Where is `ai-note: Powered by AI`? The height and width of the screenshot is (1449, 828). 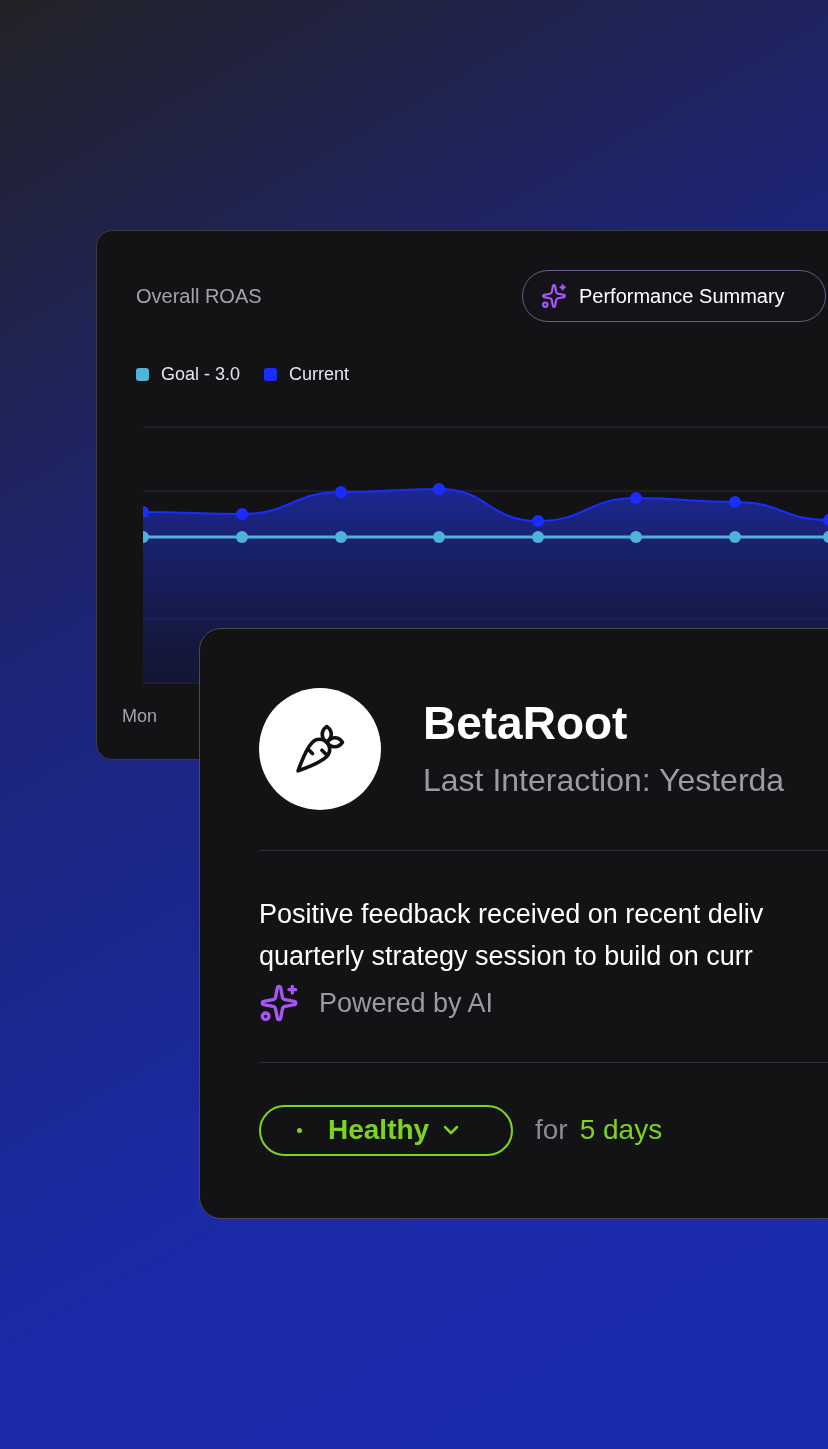 ai-note: Powered by AI is located at coordinates (406, 1003).